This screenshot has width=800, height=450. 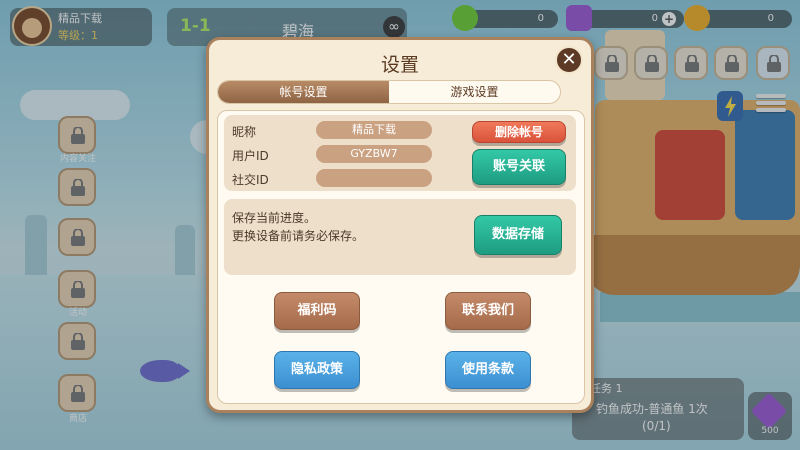 What do you see at coordinates (488, 370) in the screenshot?
I see `terms-of-use-button: 使用条款` at bounding box center [488, 370].